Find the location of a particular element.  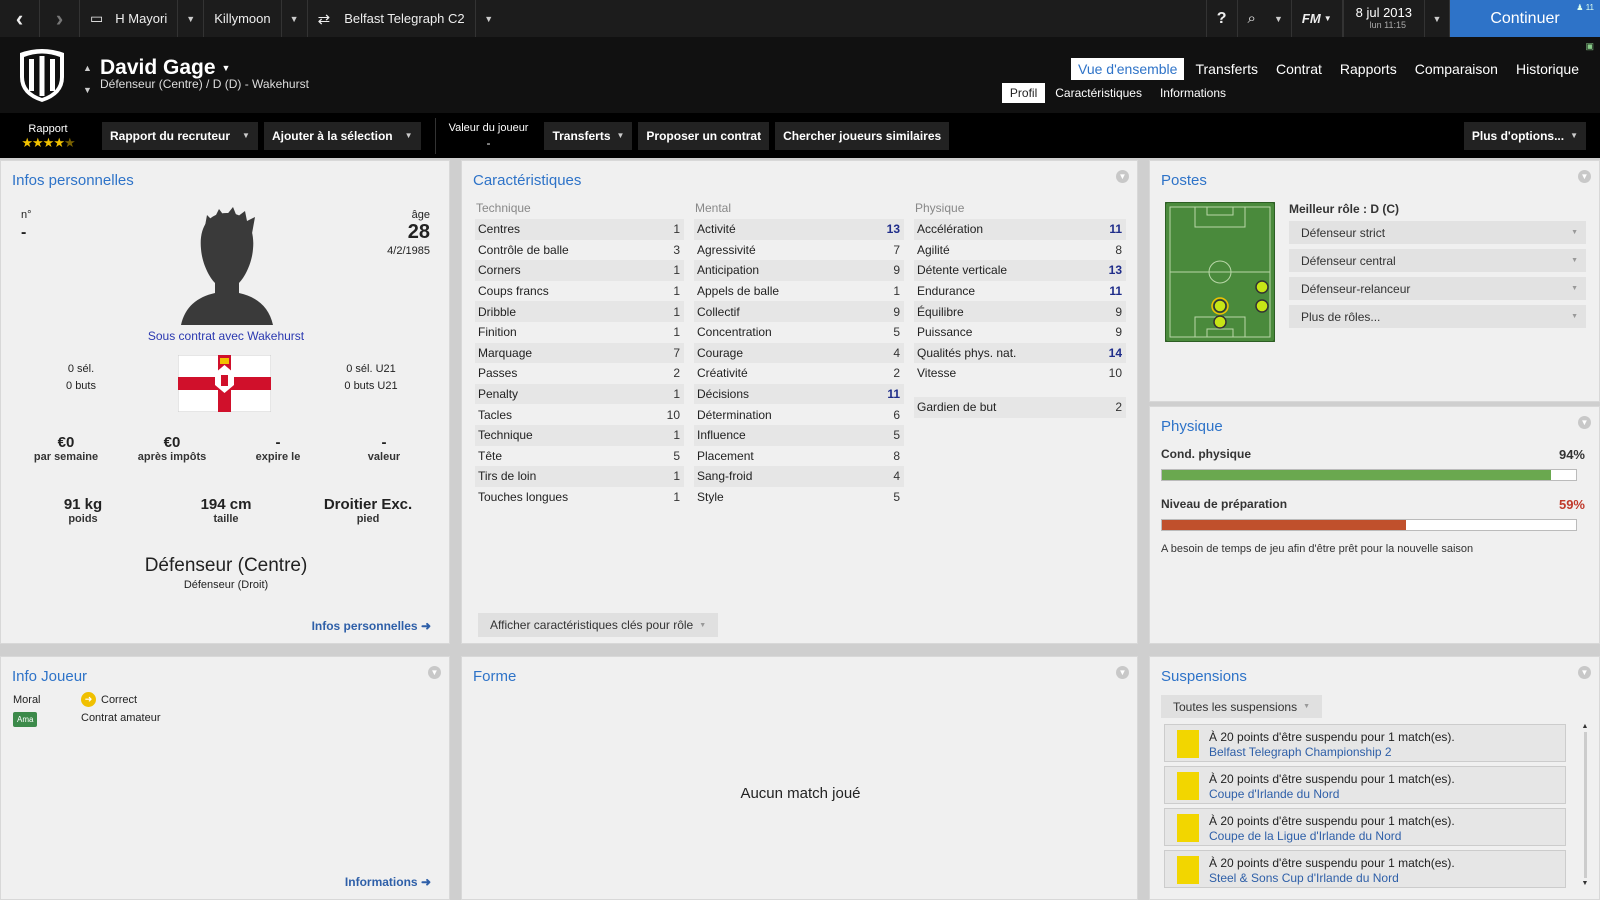

scrollbar: ▲ ▼ is located at coordinates (1585, 809).